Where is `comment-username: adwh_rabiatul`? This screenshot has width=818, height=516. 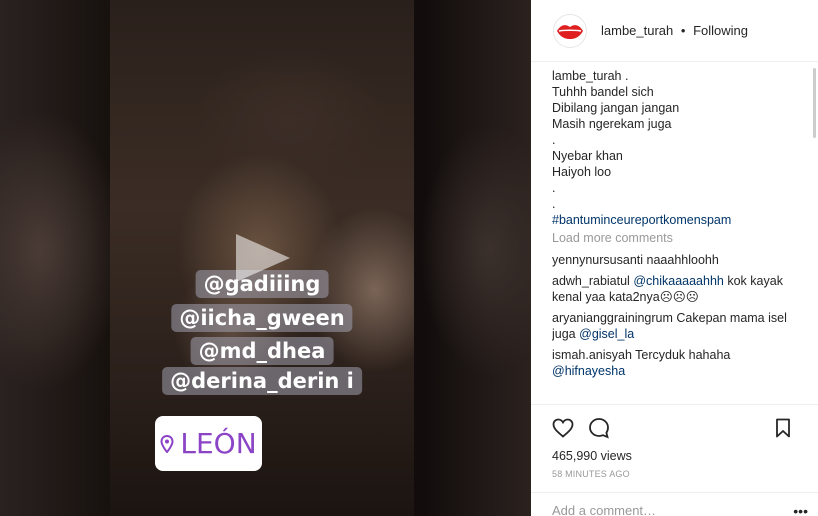 comment-username: adwh_rabiatul is located at coordinates (591, 281).